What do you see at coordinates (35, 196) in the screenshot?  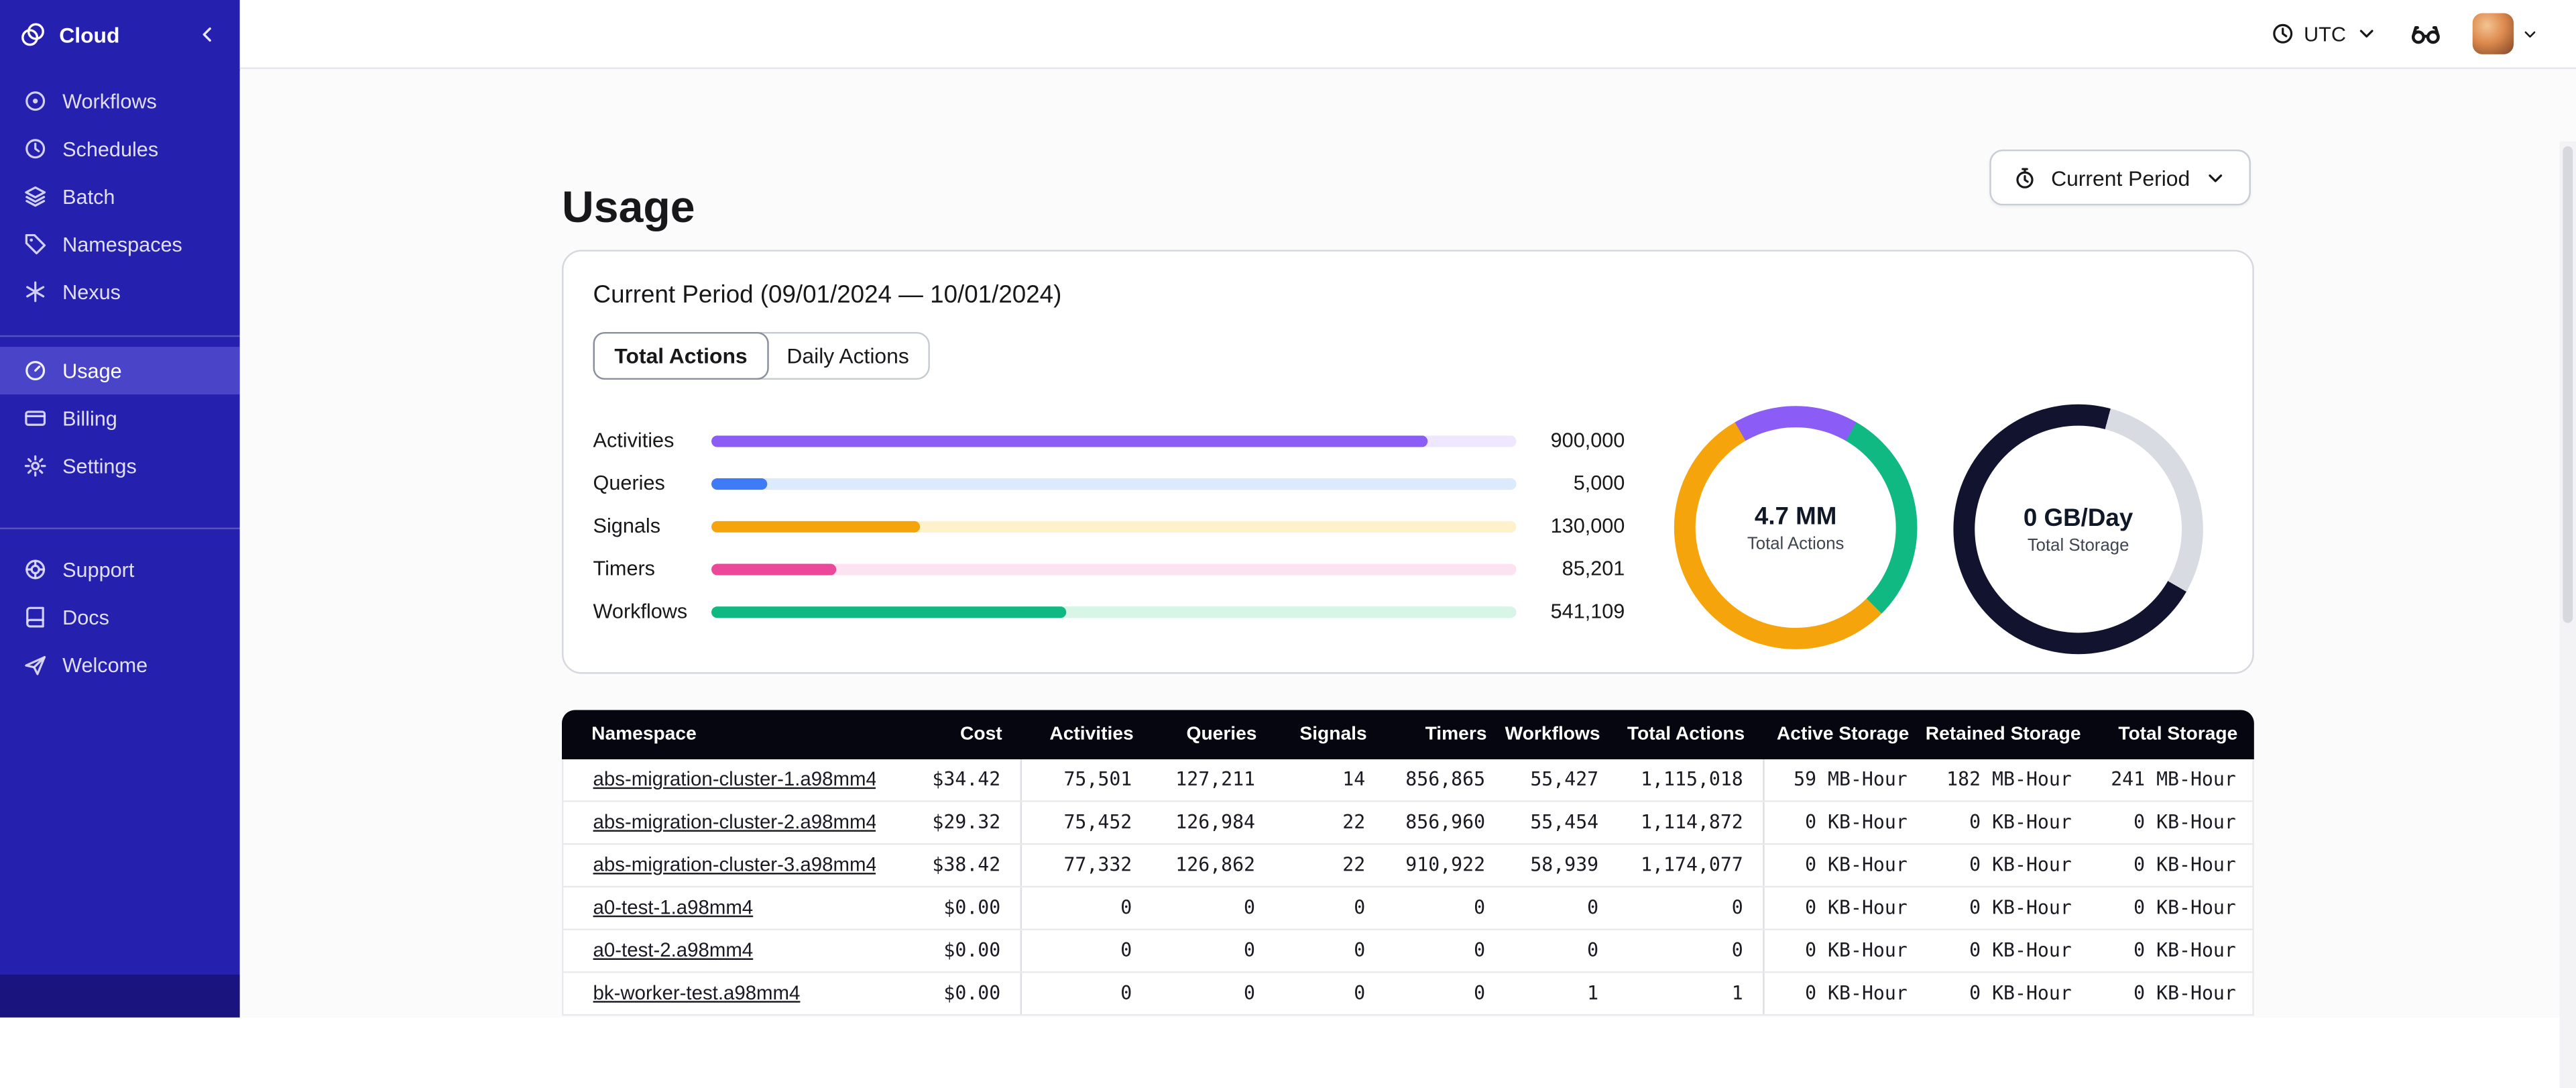 I see `batch-icon` at bounding box center [35, 196].